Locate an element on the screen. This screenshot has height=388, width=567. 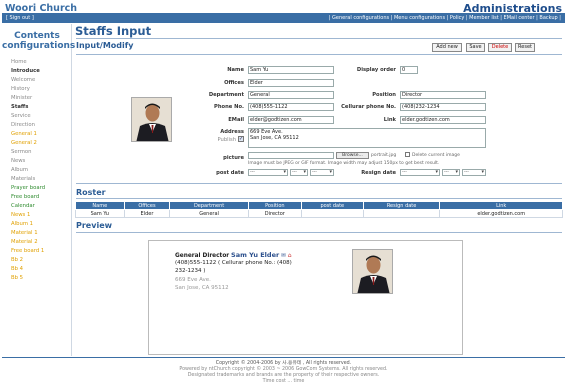
sidebar-item: Sermon is located at coordinates (41, 152).